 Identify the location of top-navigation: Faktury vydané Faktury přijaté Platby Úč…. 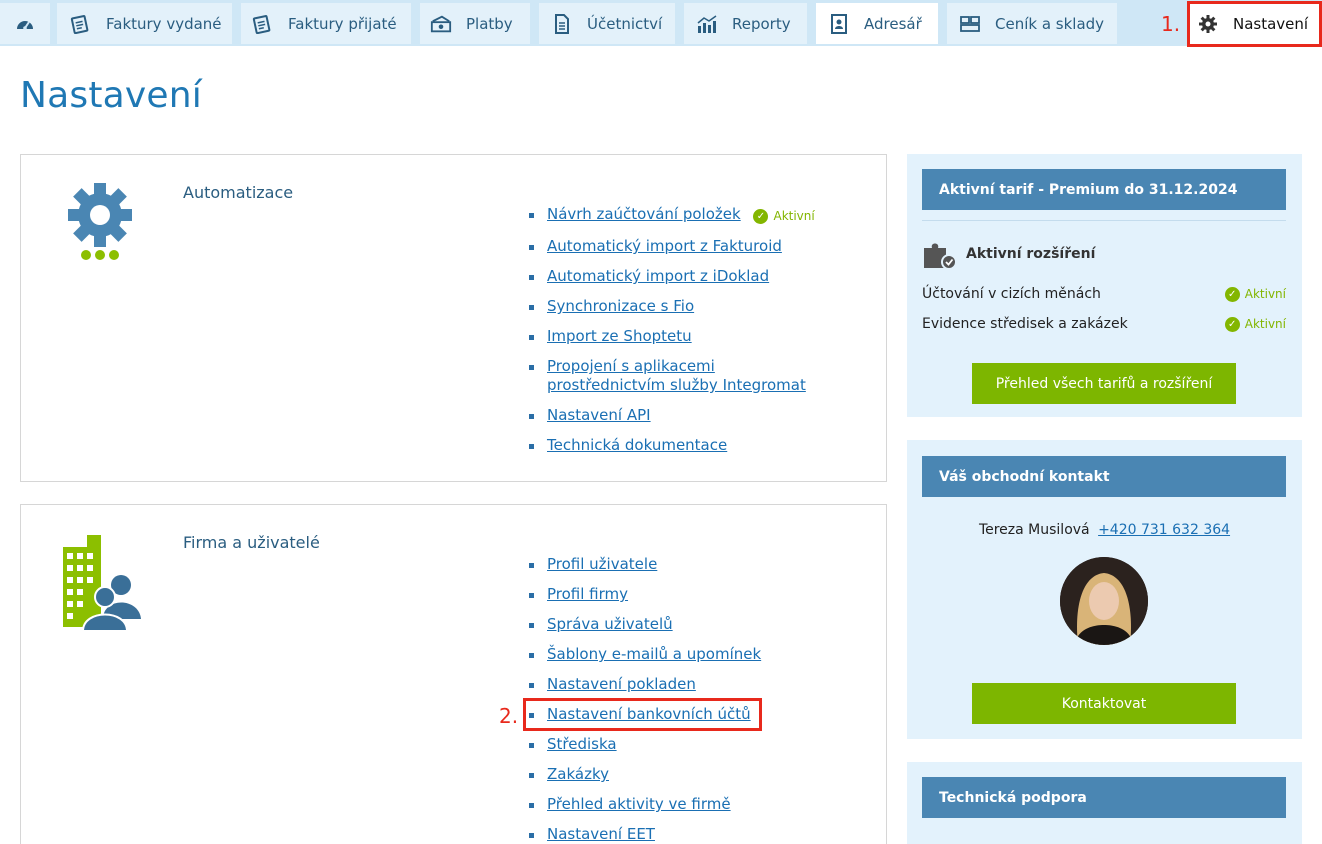
(661, 23).